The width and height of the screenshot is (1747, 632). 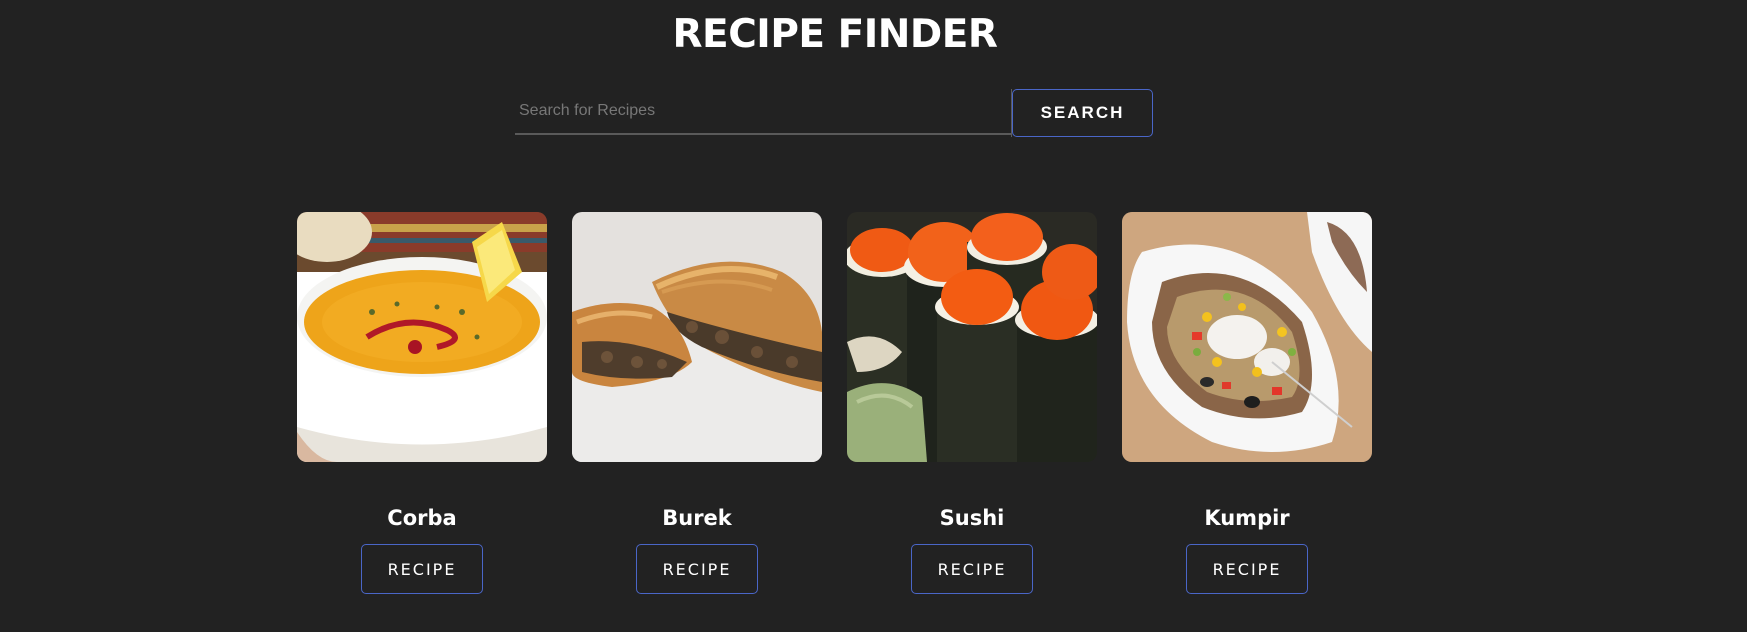 What do you see at coordinates (1247, 337) in the screenshot?
I see `baked-potato-photo` at bounding box center [1247, 337].